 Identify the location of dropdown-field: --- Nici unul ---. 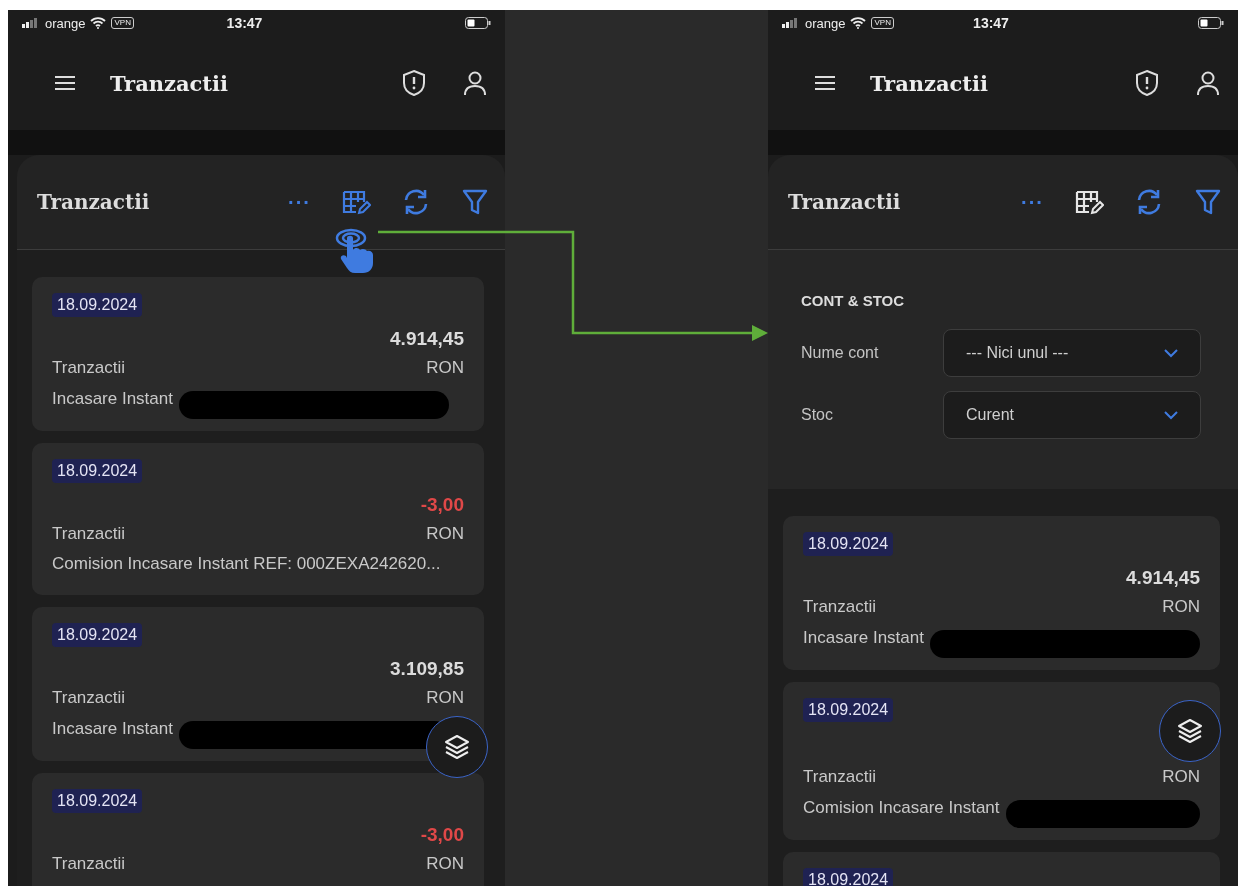
(1072, 353).